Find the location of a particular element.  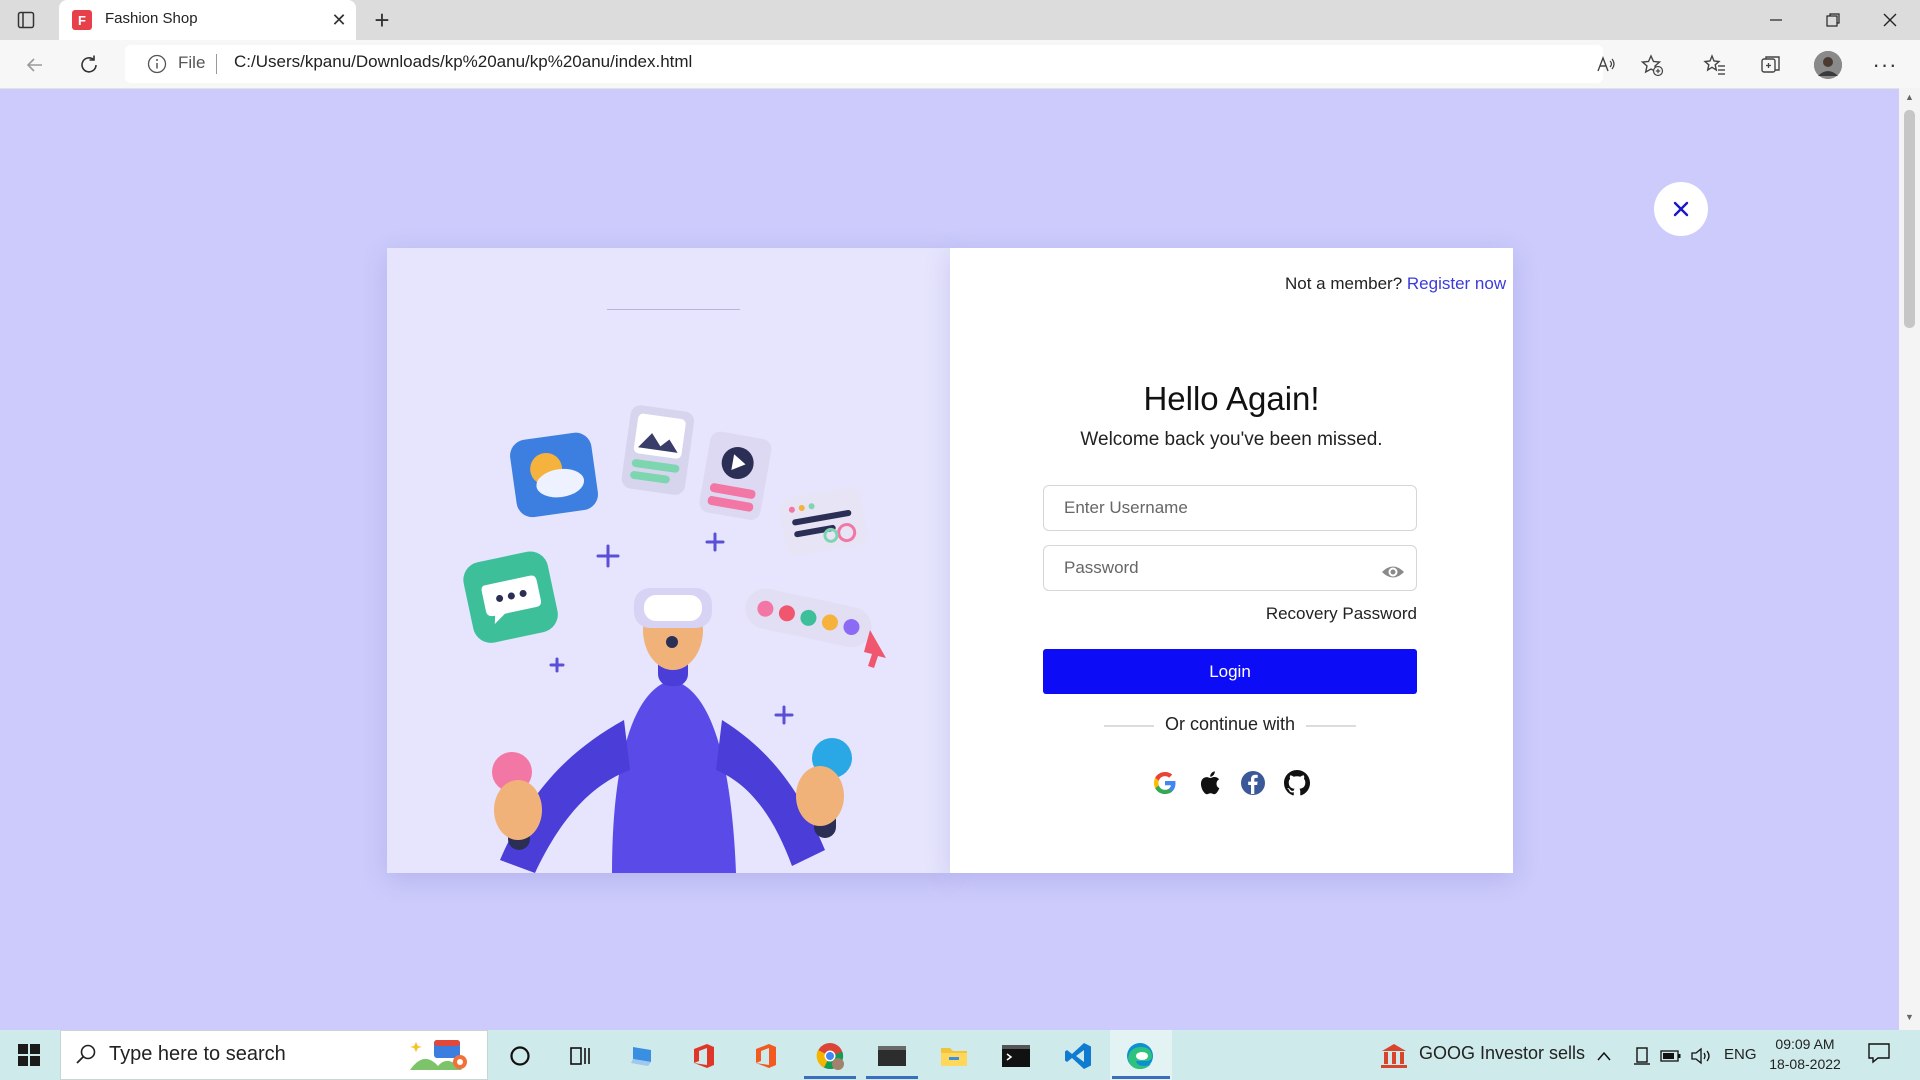

favicon-icon: F is located at coordinates (82, 20).